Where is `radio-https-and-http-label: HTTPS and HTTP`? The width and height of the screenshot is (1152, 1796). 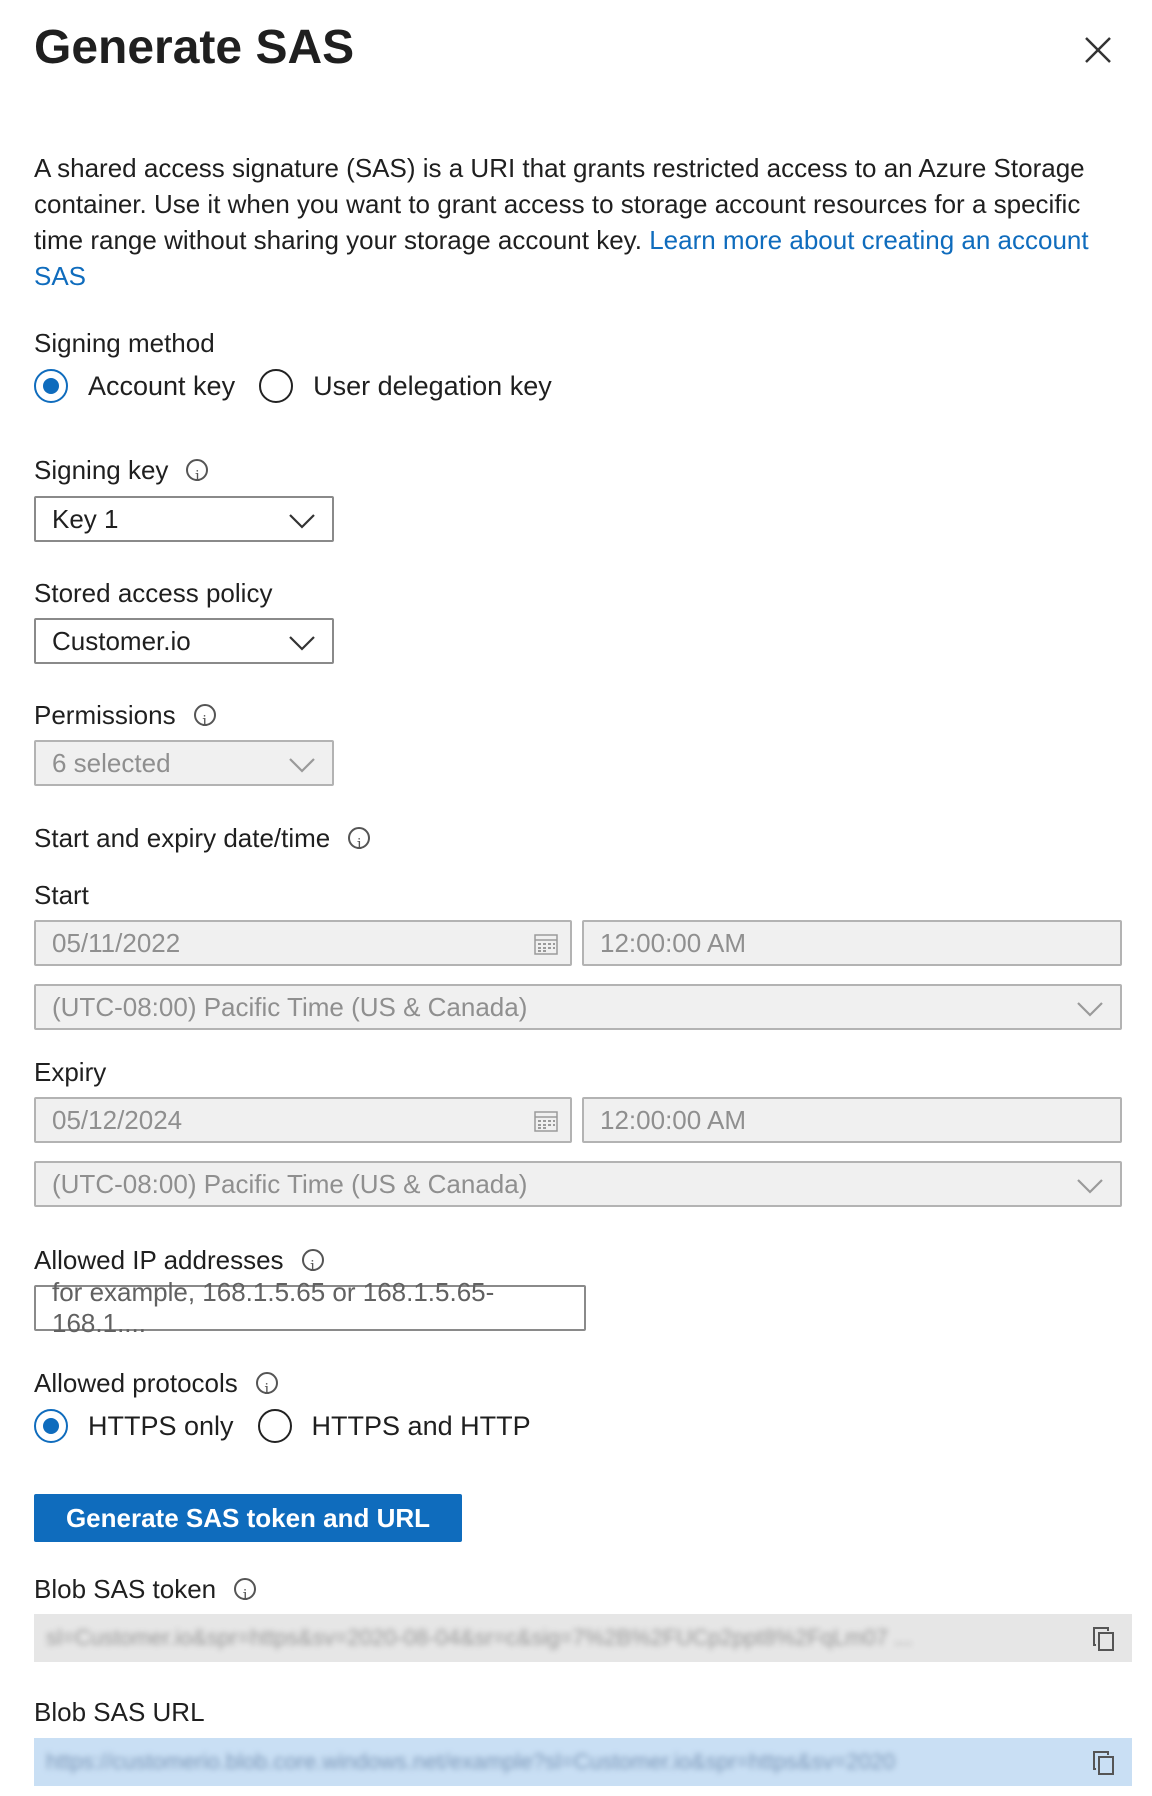 radio-https-and-http-label: HTTPS and HTTP is located at coordinates (421, 1426).